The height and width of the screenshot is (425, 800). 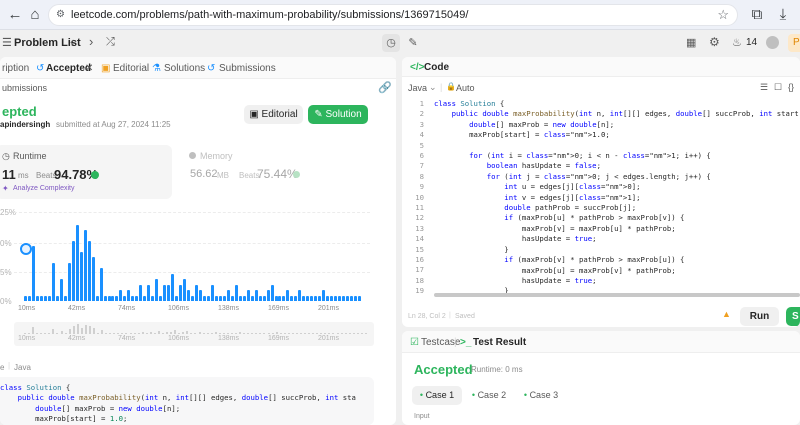 I want to click on streak-fire-icon: ♨, so click(x=737, y=42).